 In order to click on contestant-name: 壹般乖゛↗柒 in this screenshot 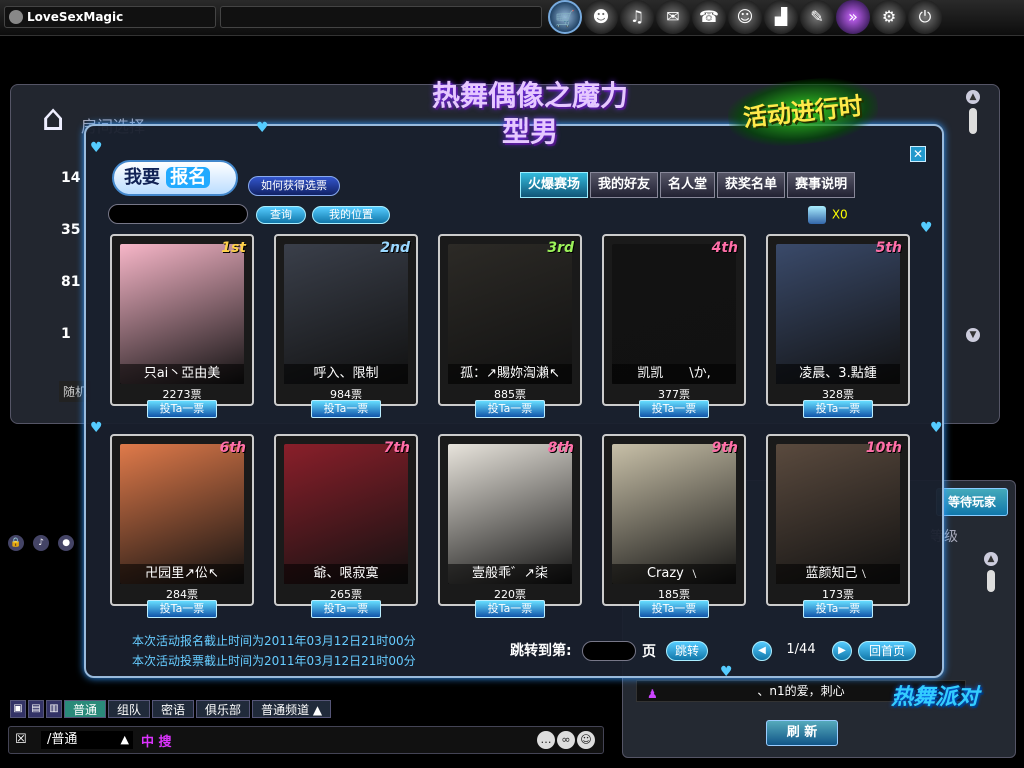, I will do `click(510, 574)`.